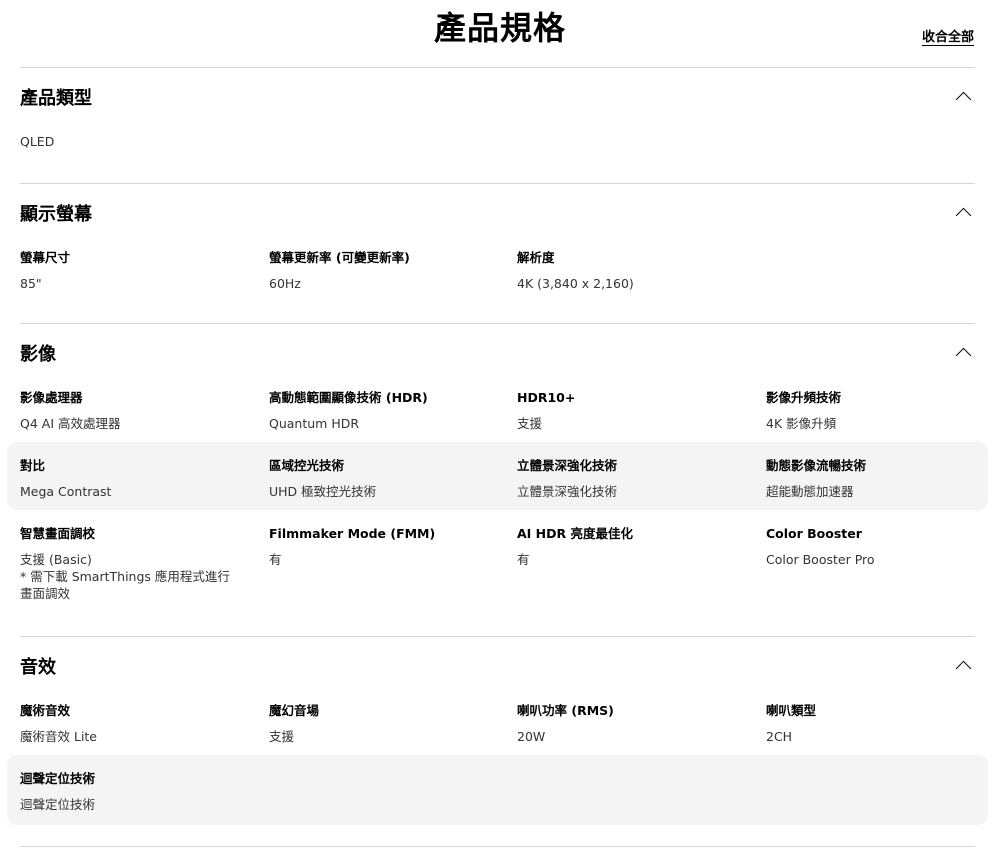 The height and width of the screenshot is (856, 1000). Describe the element at coordinates (632, 479) in the screenshot. I see `spec-item: 立體景深強化技術 立體景深強化技術` at that location.